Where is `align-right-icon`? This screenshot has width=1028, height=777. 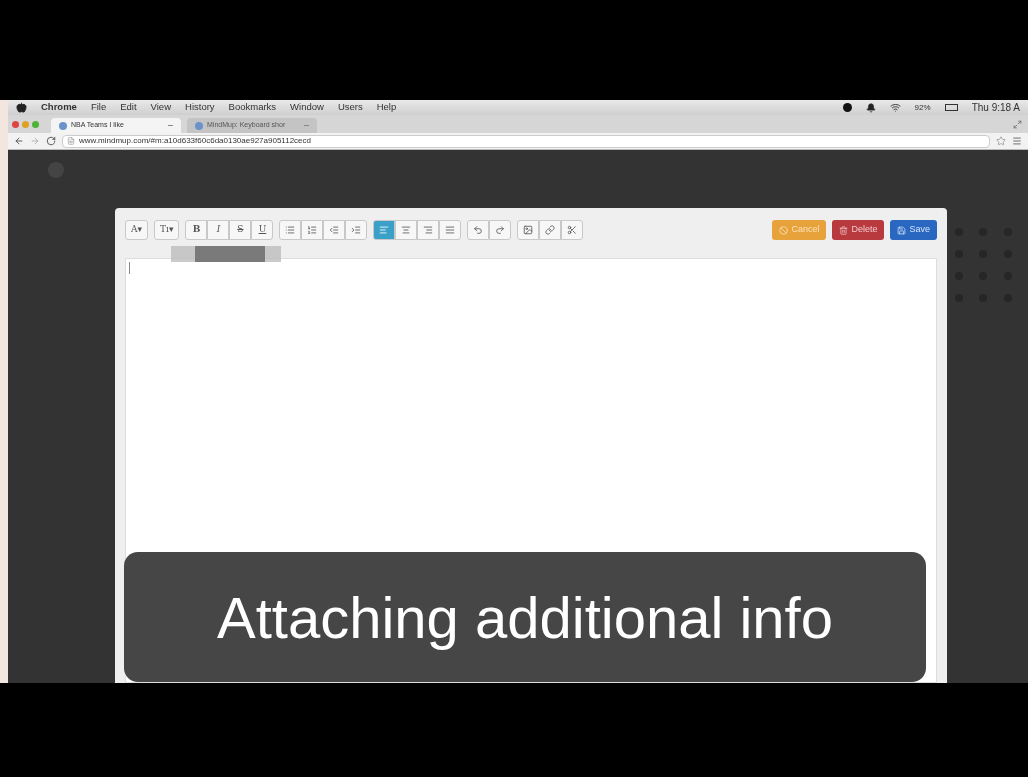
align-right-icon is located at coordinates (428, 230).